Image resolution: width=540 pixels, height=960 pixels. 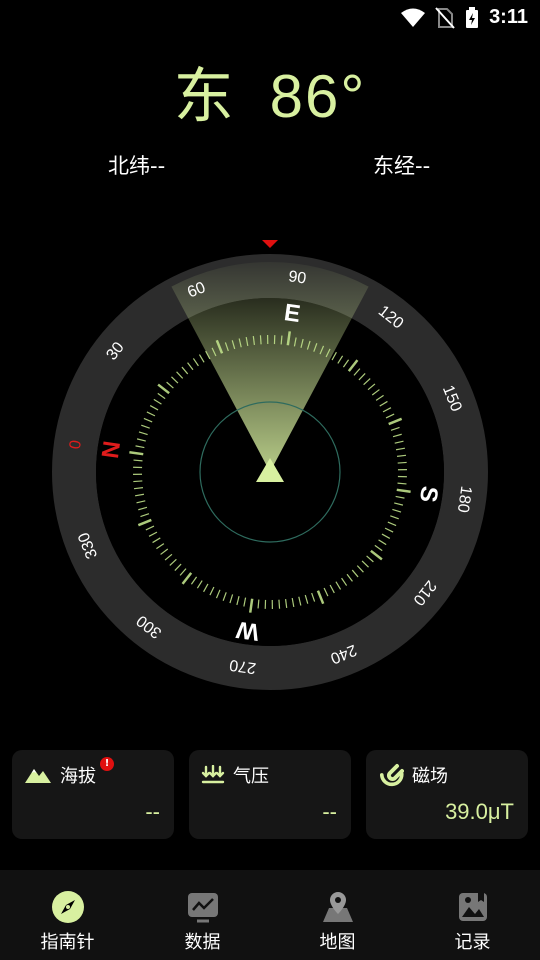 What do you see at coordinates (67, 942) in the screenshot?
I see `nav-label: 指南针` at bounding box center [67, 942].